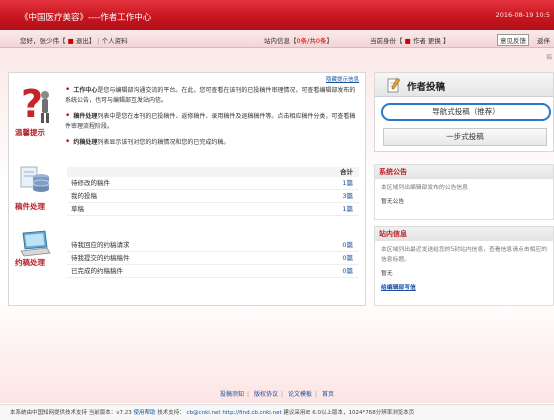  What do you see at coordinates (522, 15) in the screenshot?
I see `current-date: 2016-08-19 10:5` at bounding box center [522, 15].